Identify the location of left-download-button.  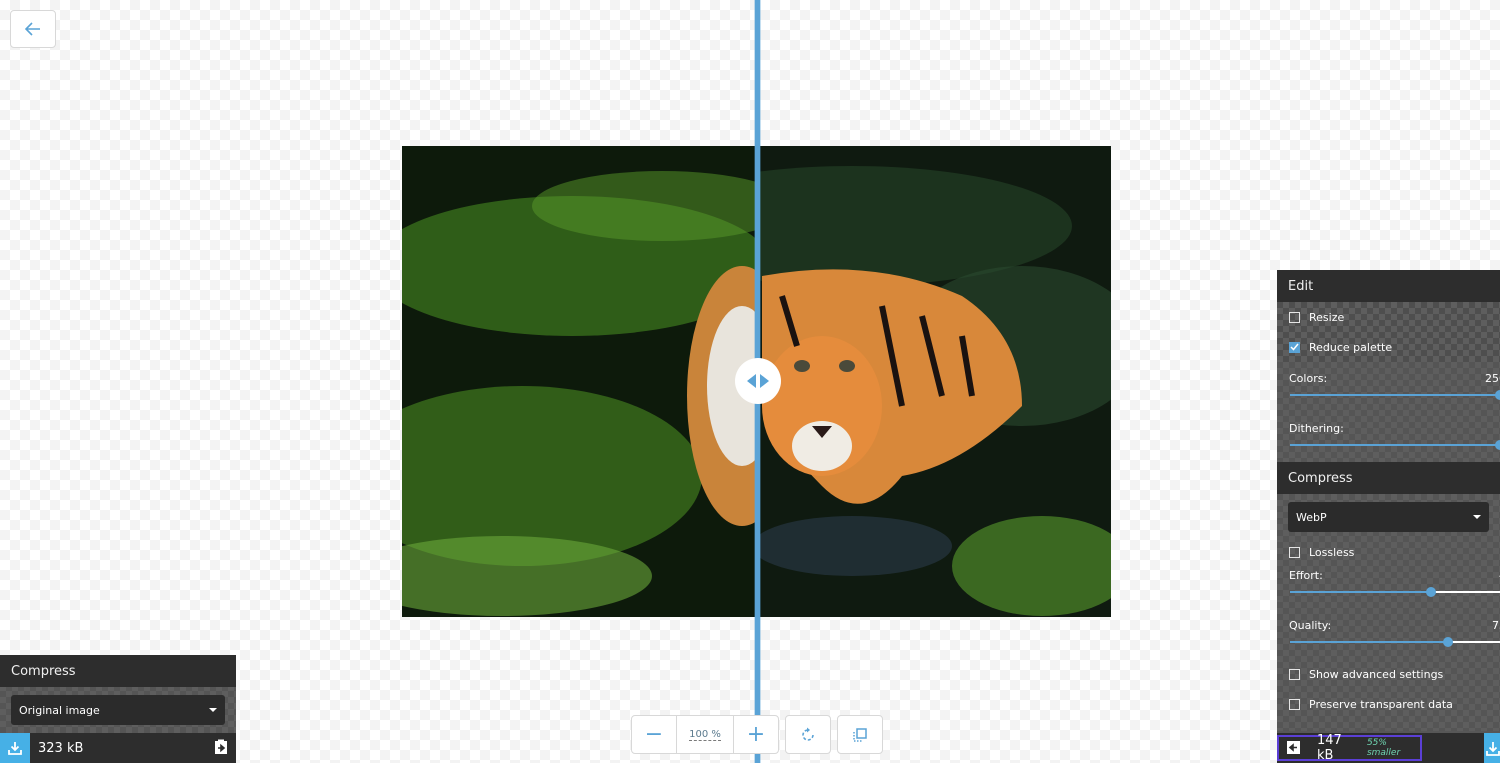
(15, 748).